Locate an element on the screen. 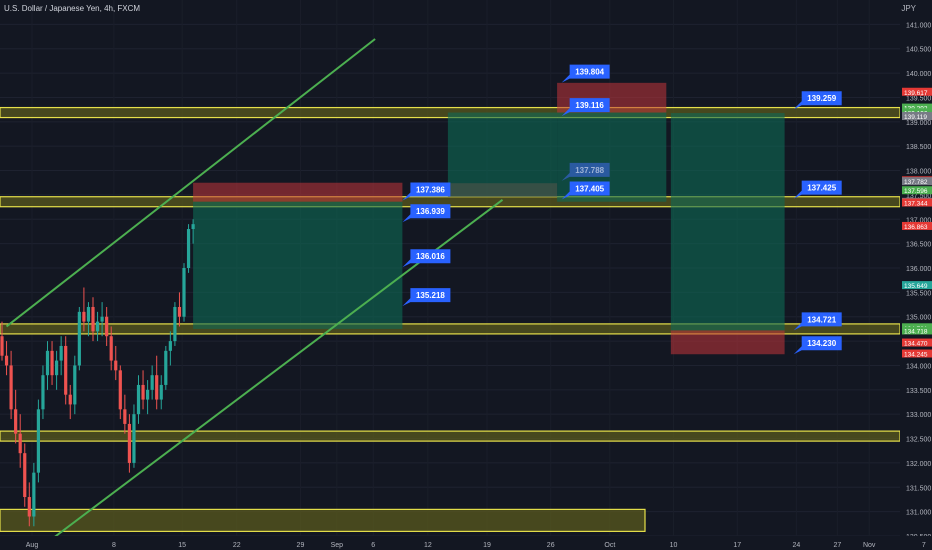 The height and width of the screenshot is (550, 932). price-label: 139.119 is located at coordinates (917, 116).